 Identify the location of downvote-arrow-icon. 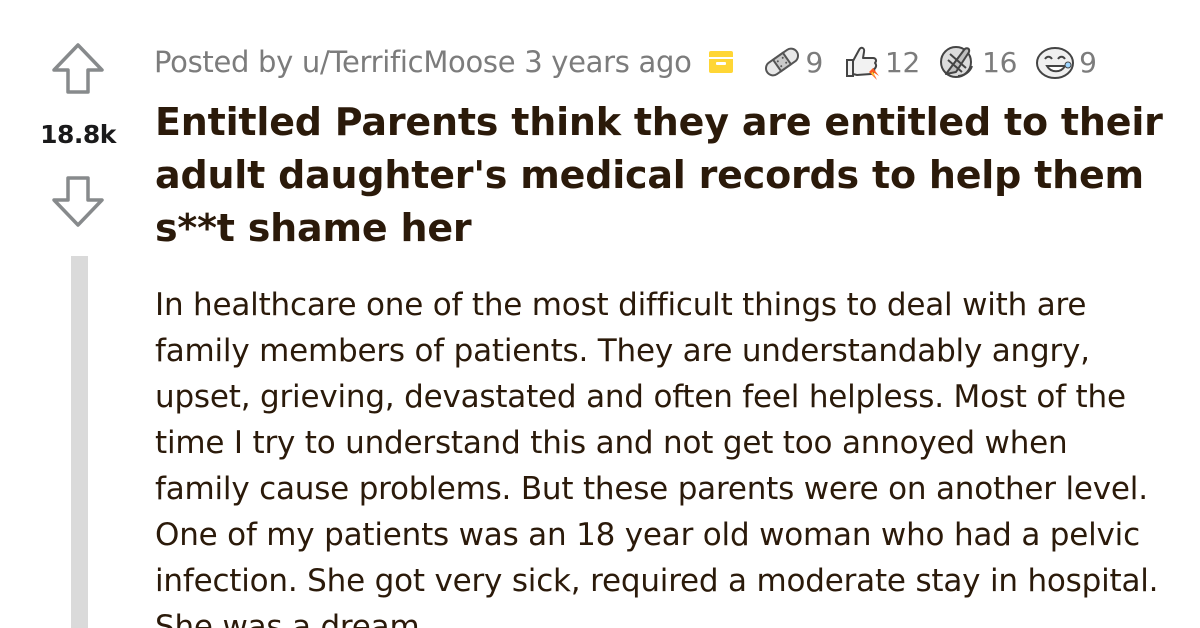
(78, 202).